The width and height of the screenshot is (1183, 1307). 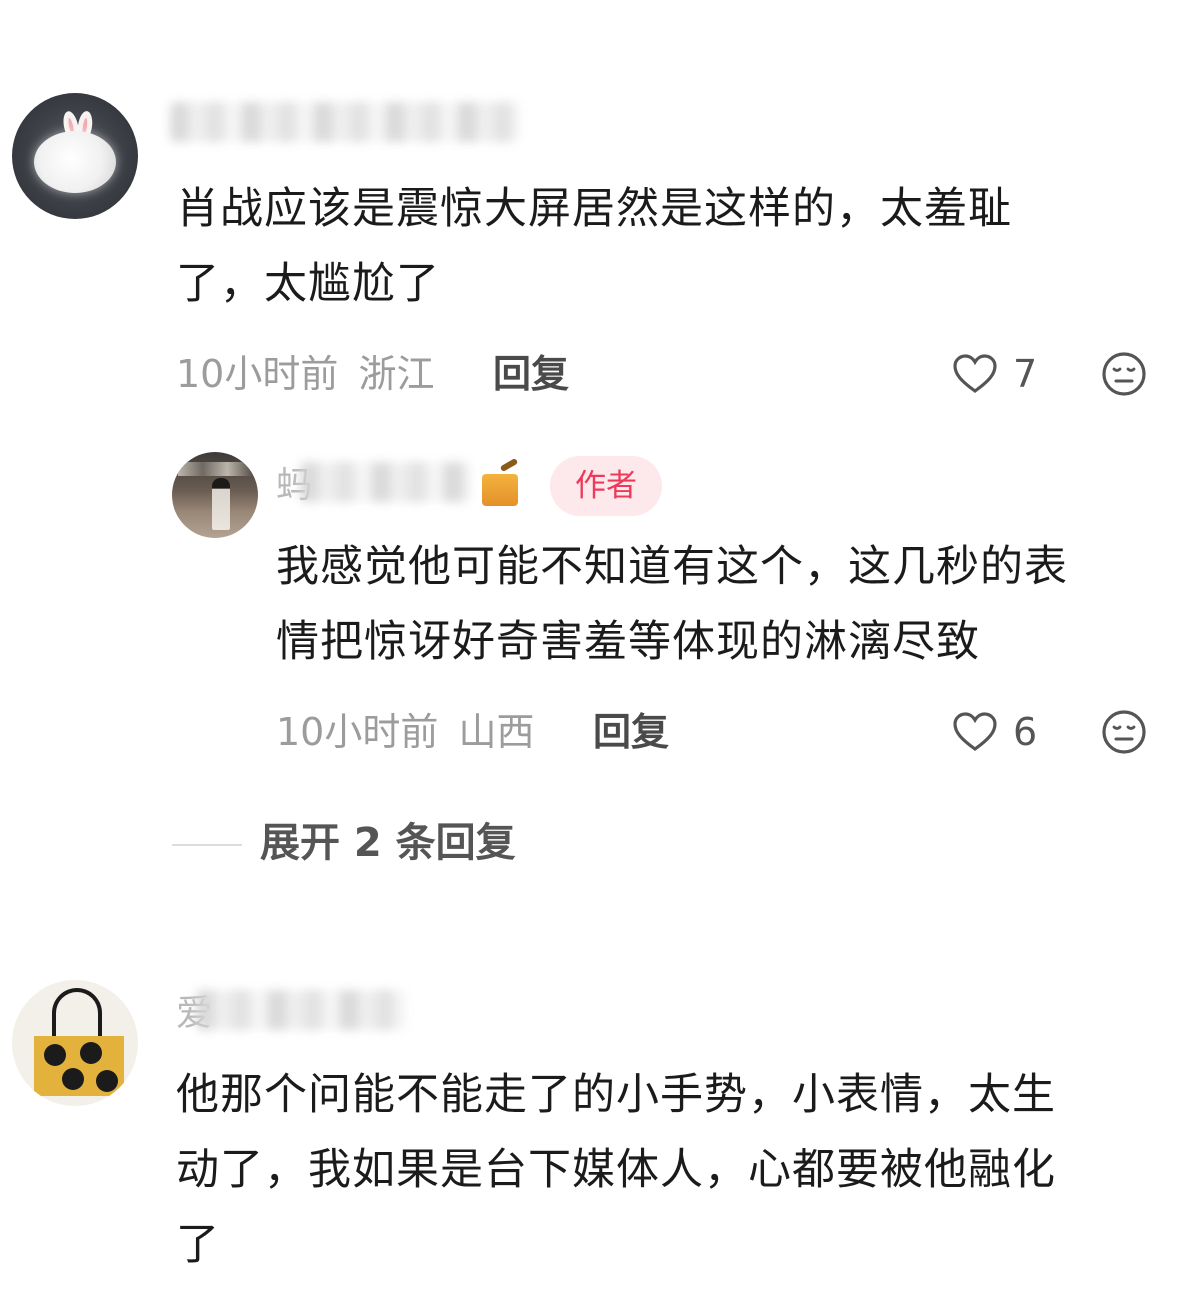 What do you see at coordinates (672, 567) in the screenshot?
I see `comment-line: 我感觉他可能不知道有这个，这几秒的表` at bounding box center [672, 567].